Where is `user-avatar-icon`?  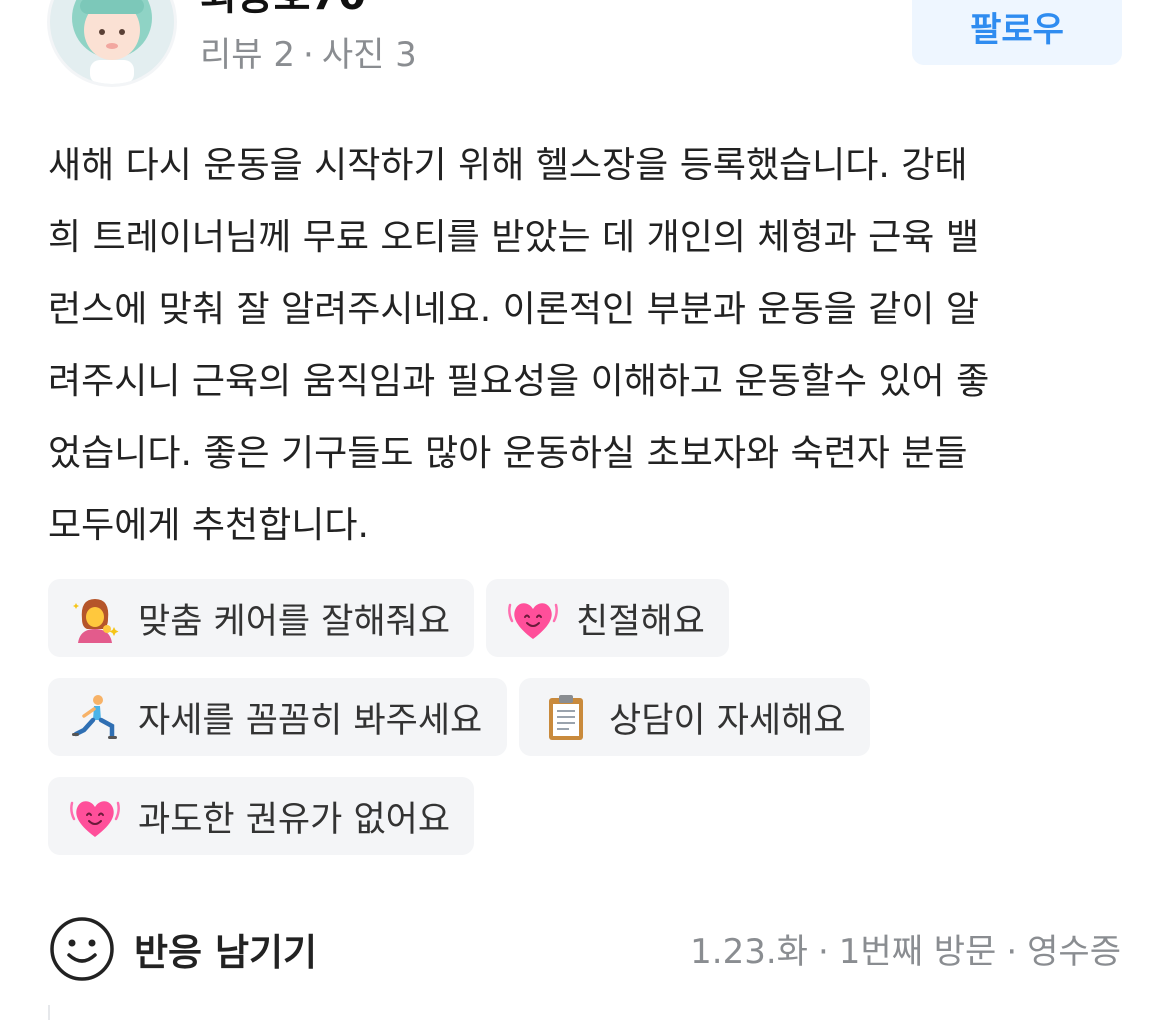 user-avatar-icon is located at coordinates (112, 42).